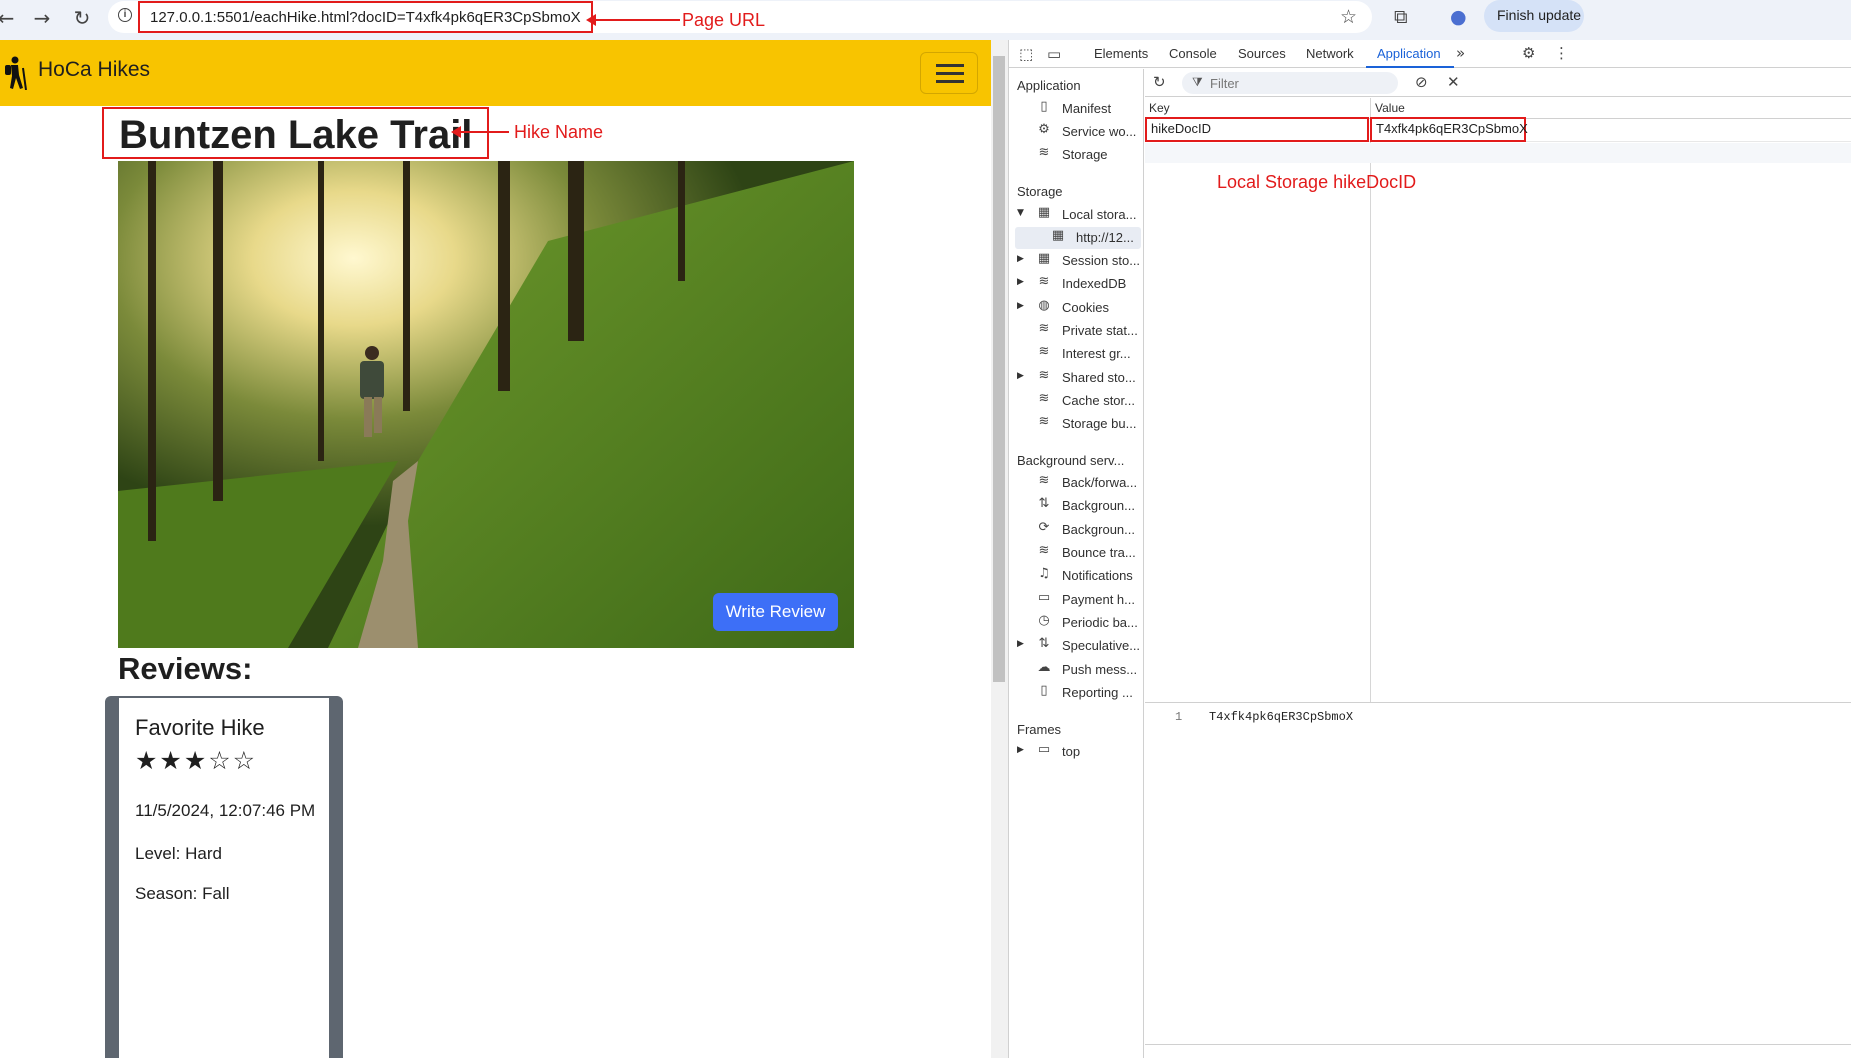 The image size is (1851, 1058). I want to click on settings-gear-icon: ⚙, so click(1528, 53).